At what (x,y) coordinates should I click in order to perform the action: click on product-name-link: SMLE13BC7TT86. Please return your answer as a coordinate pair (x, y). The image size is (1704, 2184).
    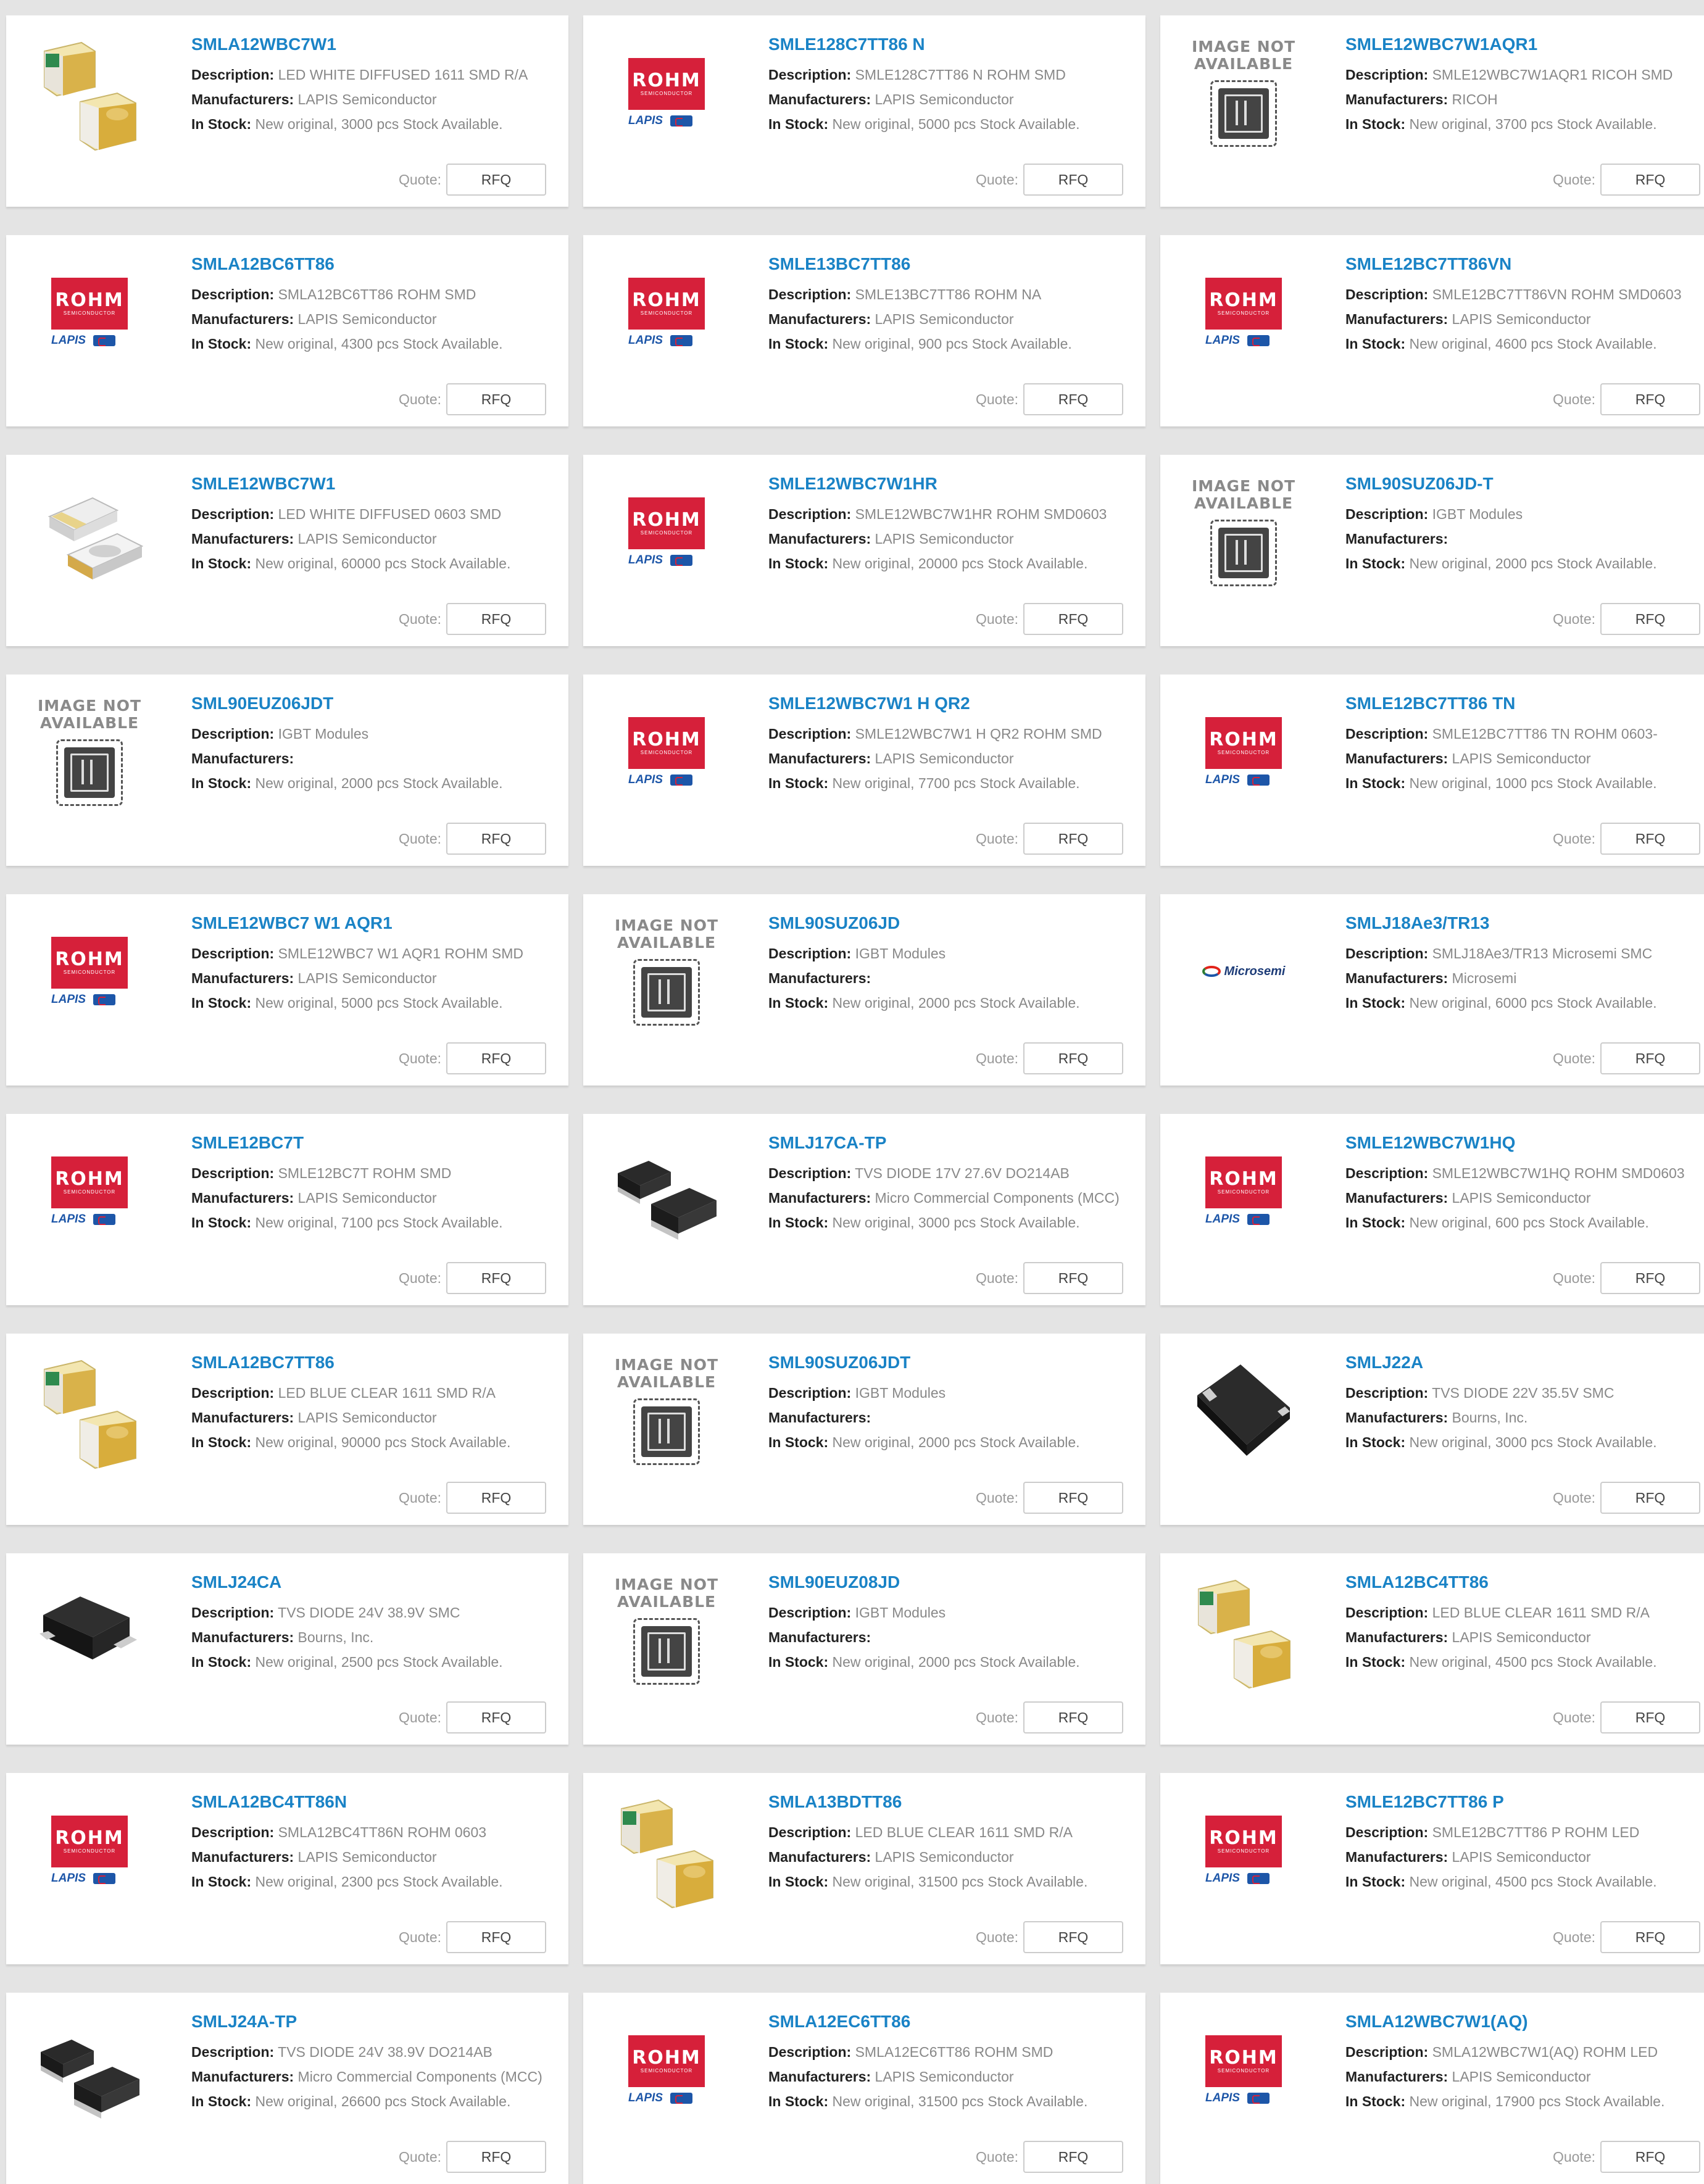
    Looking at the image, I should click on (956, 264).